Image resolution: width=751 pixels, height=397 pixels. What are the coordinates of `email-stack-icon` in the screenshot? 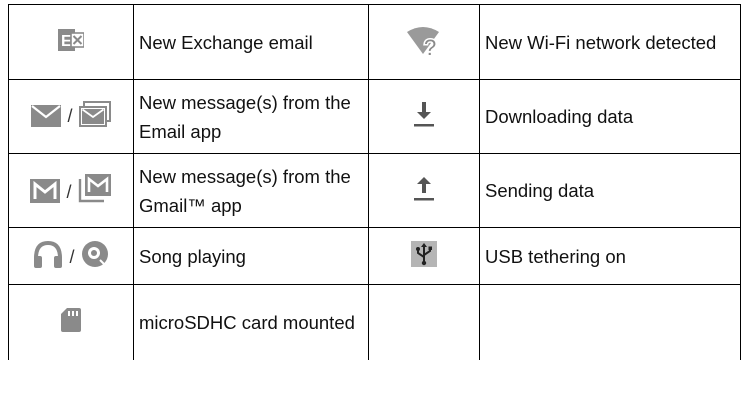 It's located at (94, 114).